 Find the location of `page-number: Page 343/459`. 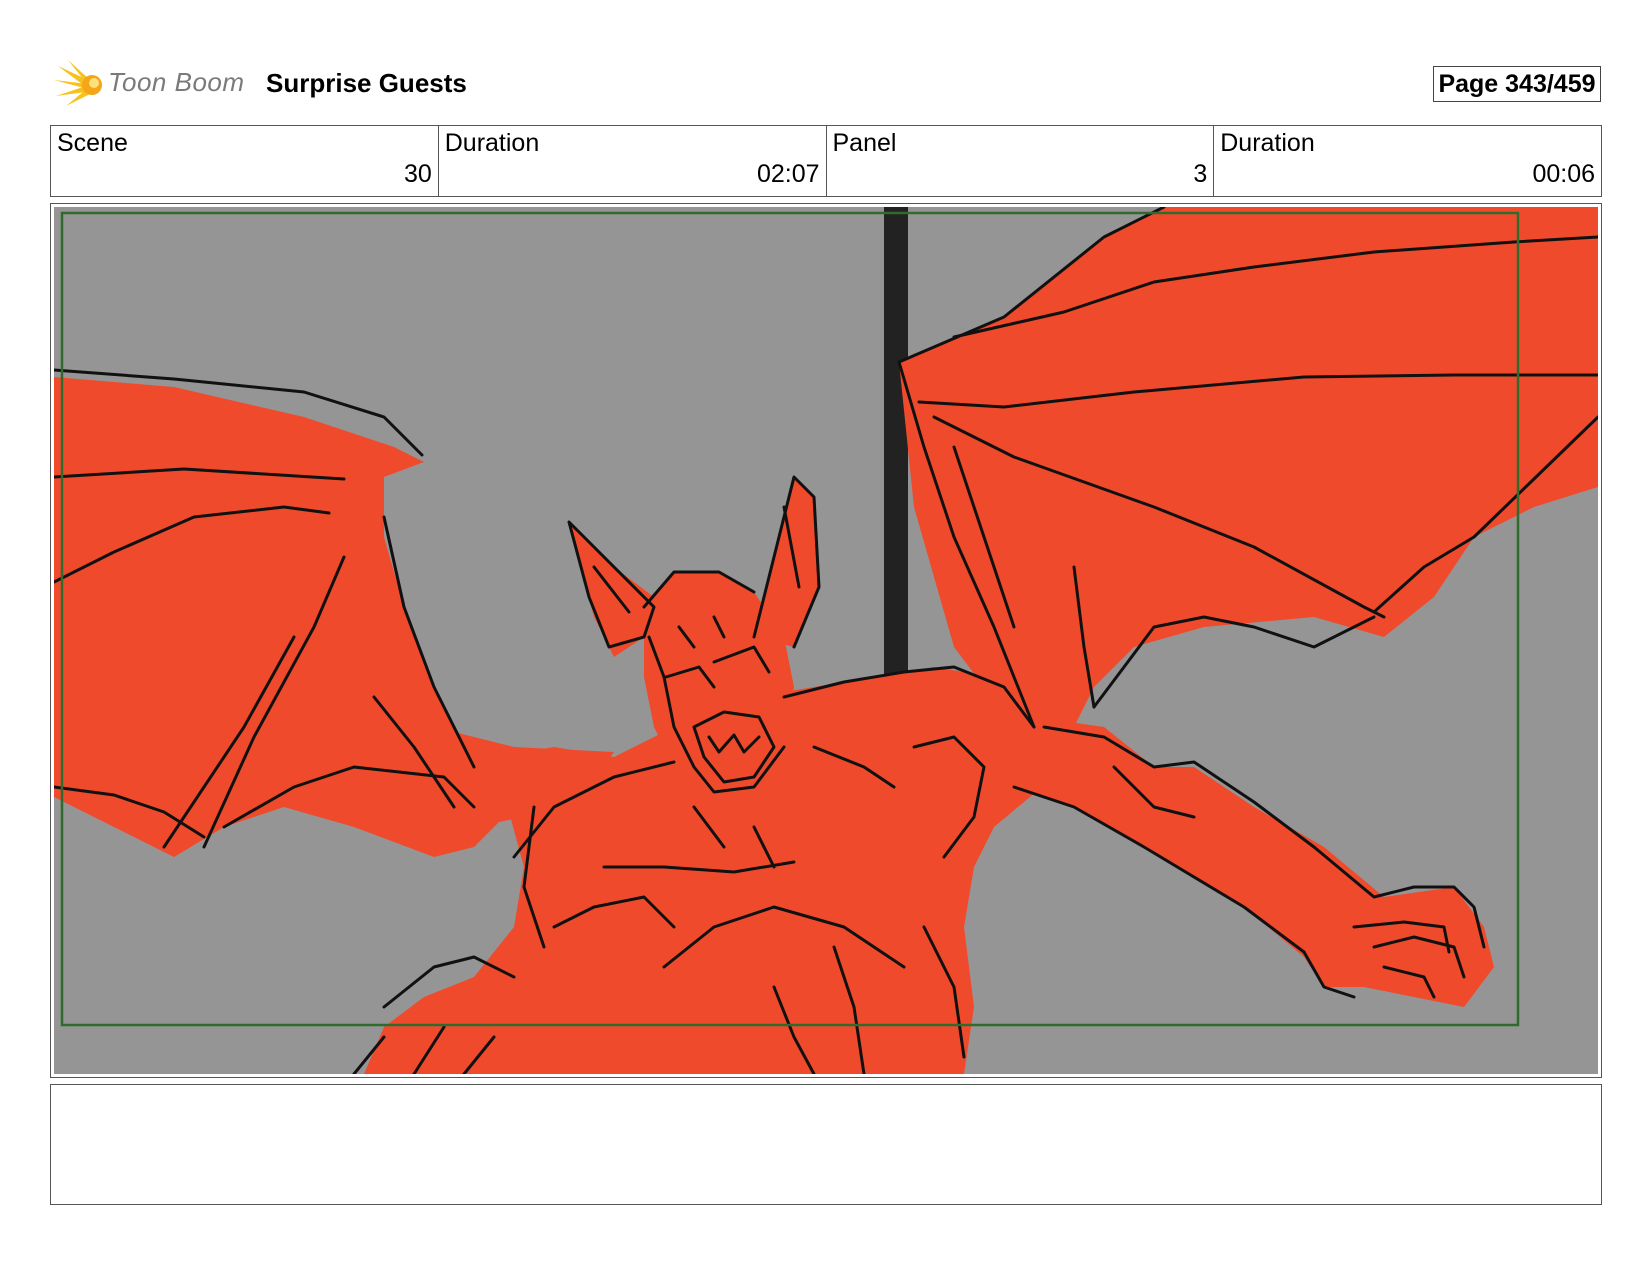

page-number: Page 343/459 is located at coordinates (1517, 84).